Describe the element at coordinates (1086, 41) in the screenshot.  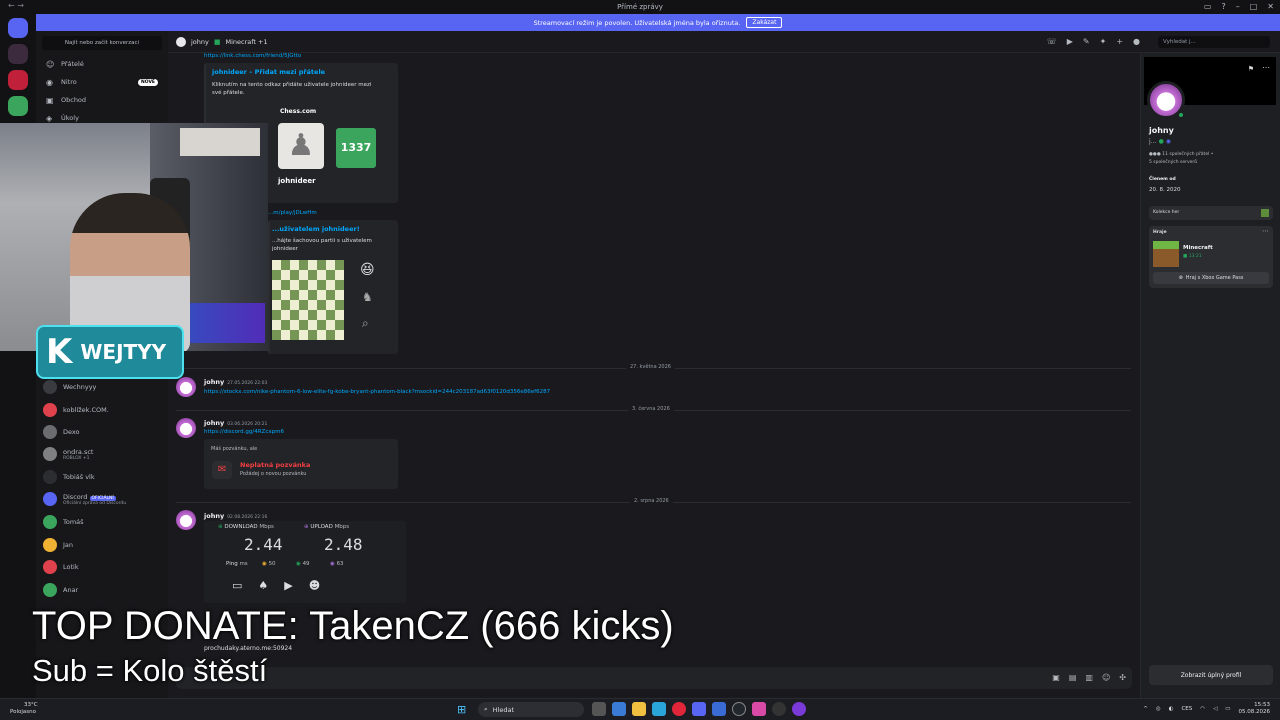
I see `nitro-gift-icon: ✎` at that location.